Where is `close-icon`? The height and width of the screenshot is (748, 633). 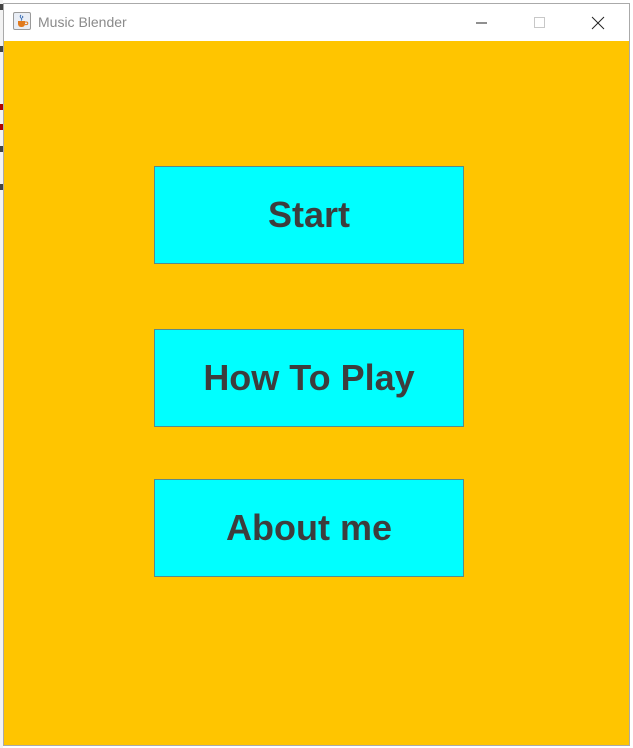 close-icon is located at coordinates (598, 22).